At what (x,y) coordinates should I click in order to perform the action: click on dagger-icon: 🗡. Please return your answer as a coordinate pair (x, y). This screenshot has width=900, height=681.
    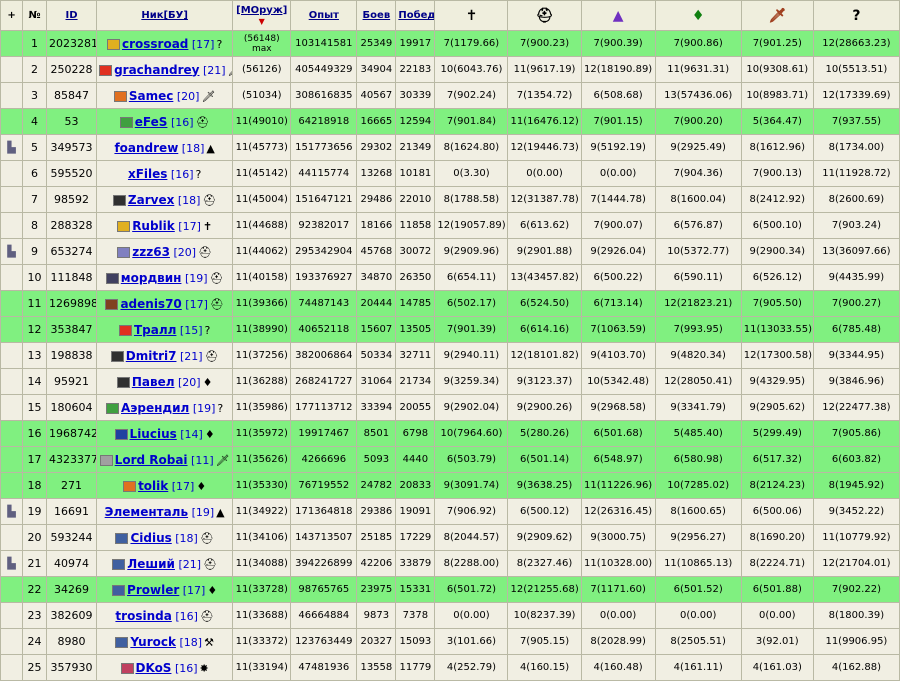
    Looking at the image, I should click on (777, 16).